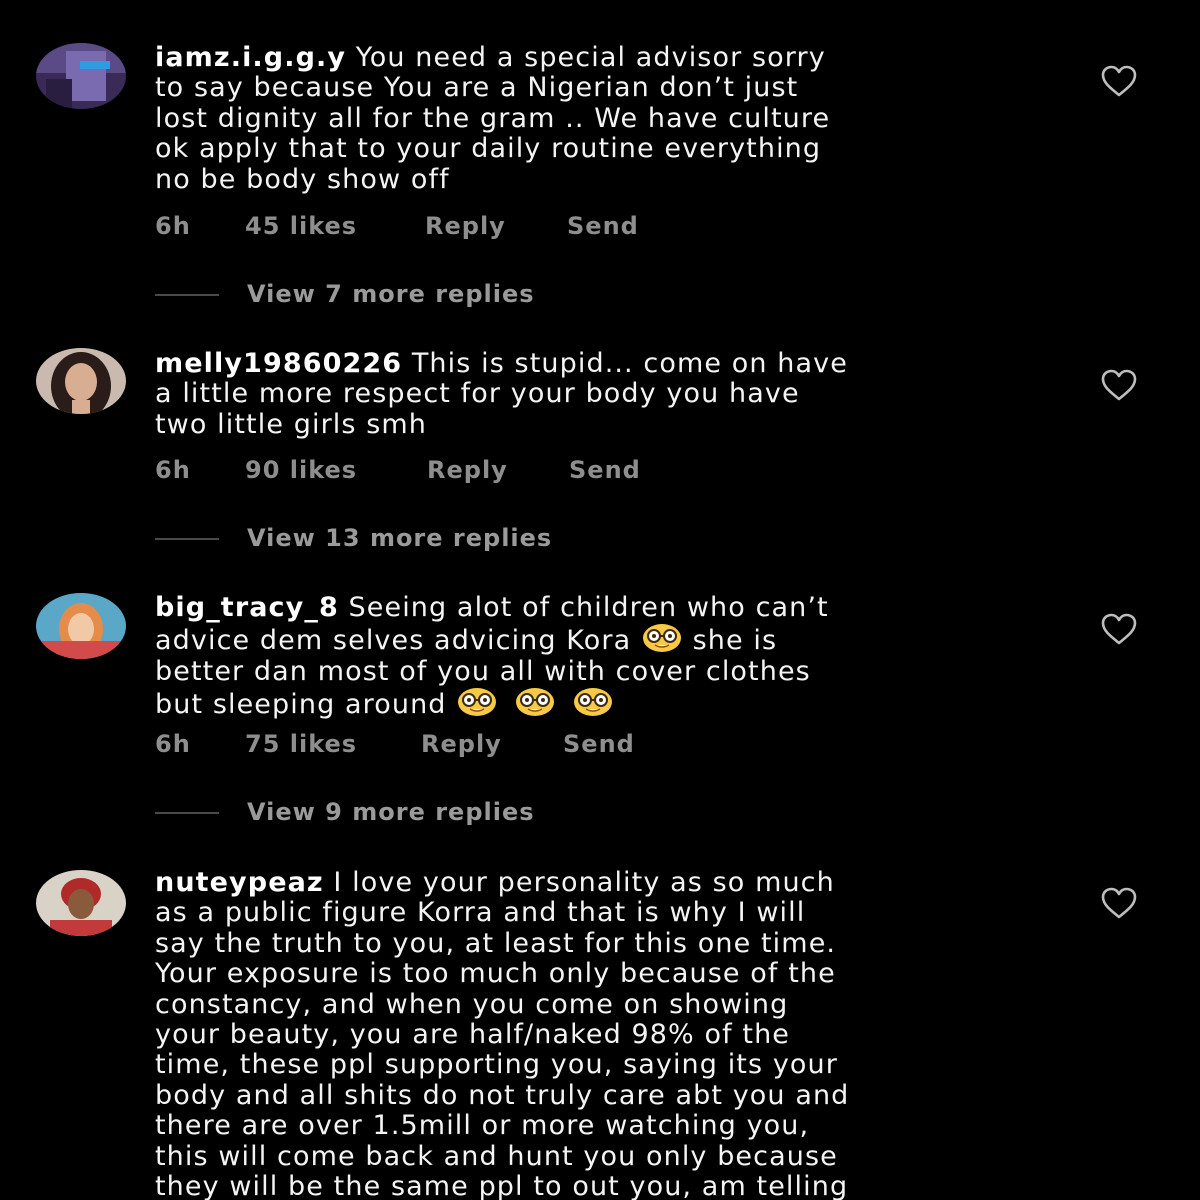 Image resolution: width=1200 pixels, height=1200 pixels. Describe the element at coordinates (391, 812) in the screenshot. I see `view-replies-label: View 9 more replies` at that location.